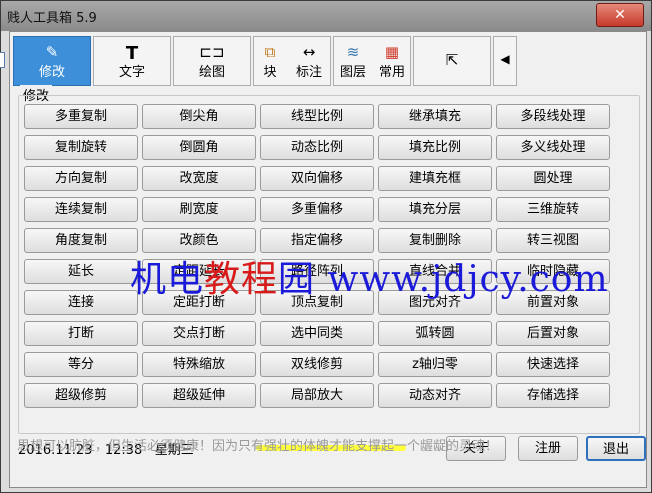 The image size is (652, 493). I want to click on tab-block: ⧉ 块, so click(270, 61).